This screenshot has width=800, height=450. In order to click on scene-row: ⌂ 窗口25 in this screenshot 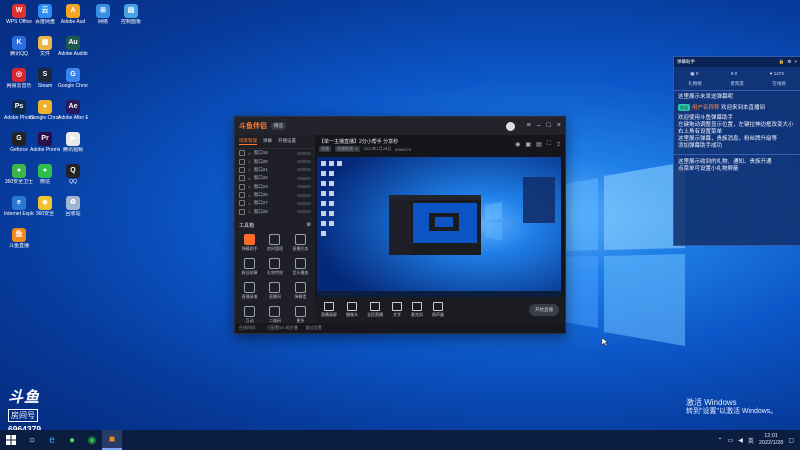, I will do `click(275, 195)`.